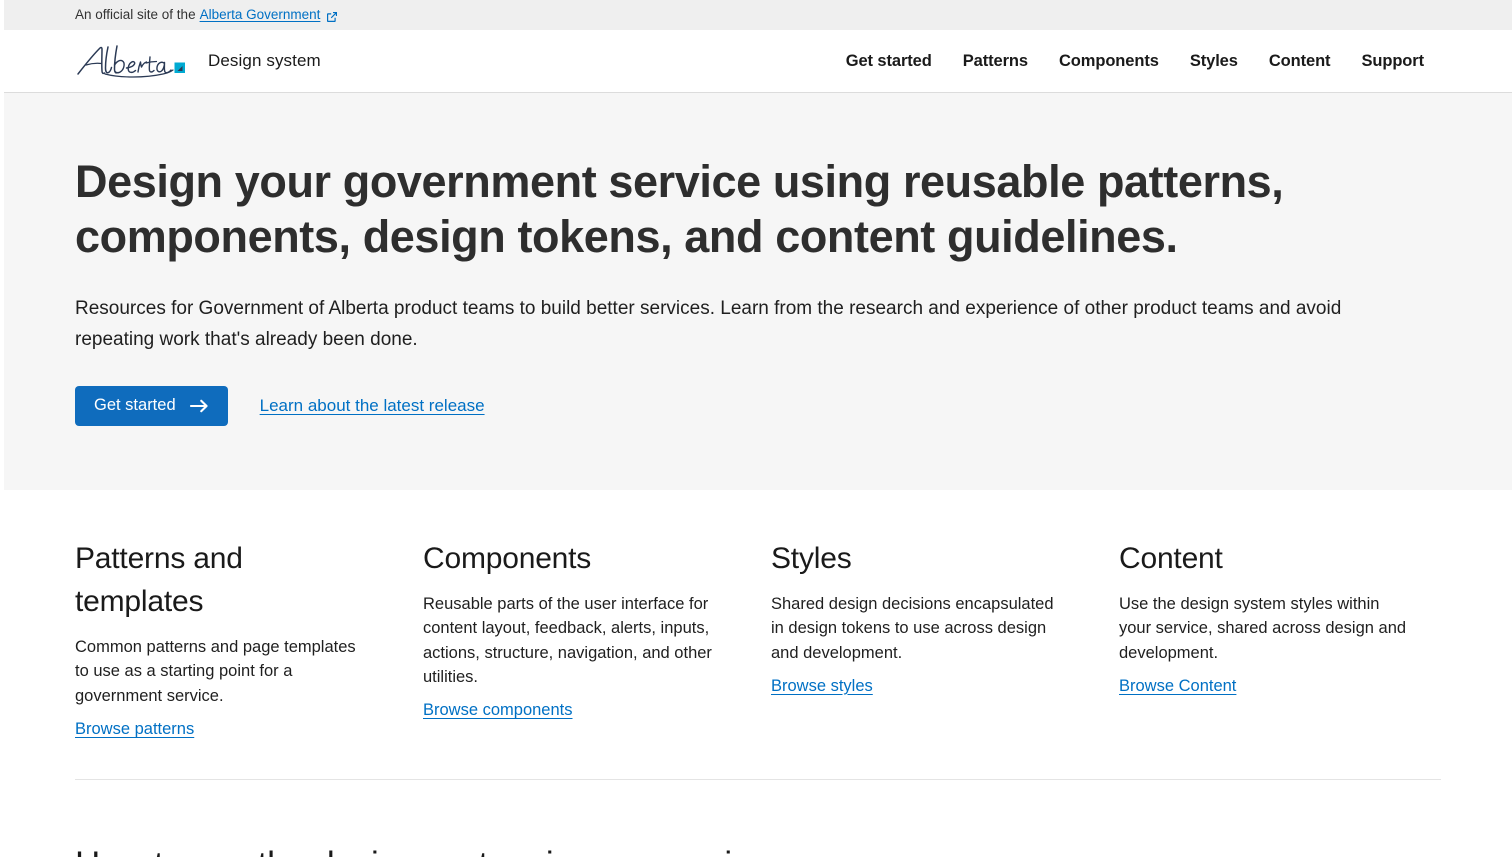  I want to click on browse-components-link: Browse components, so click(498, 710).